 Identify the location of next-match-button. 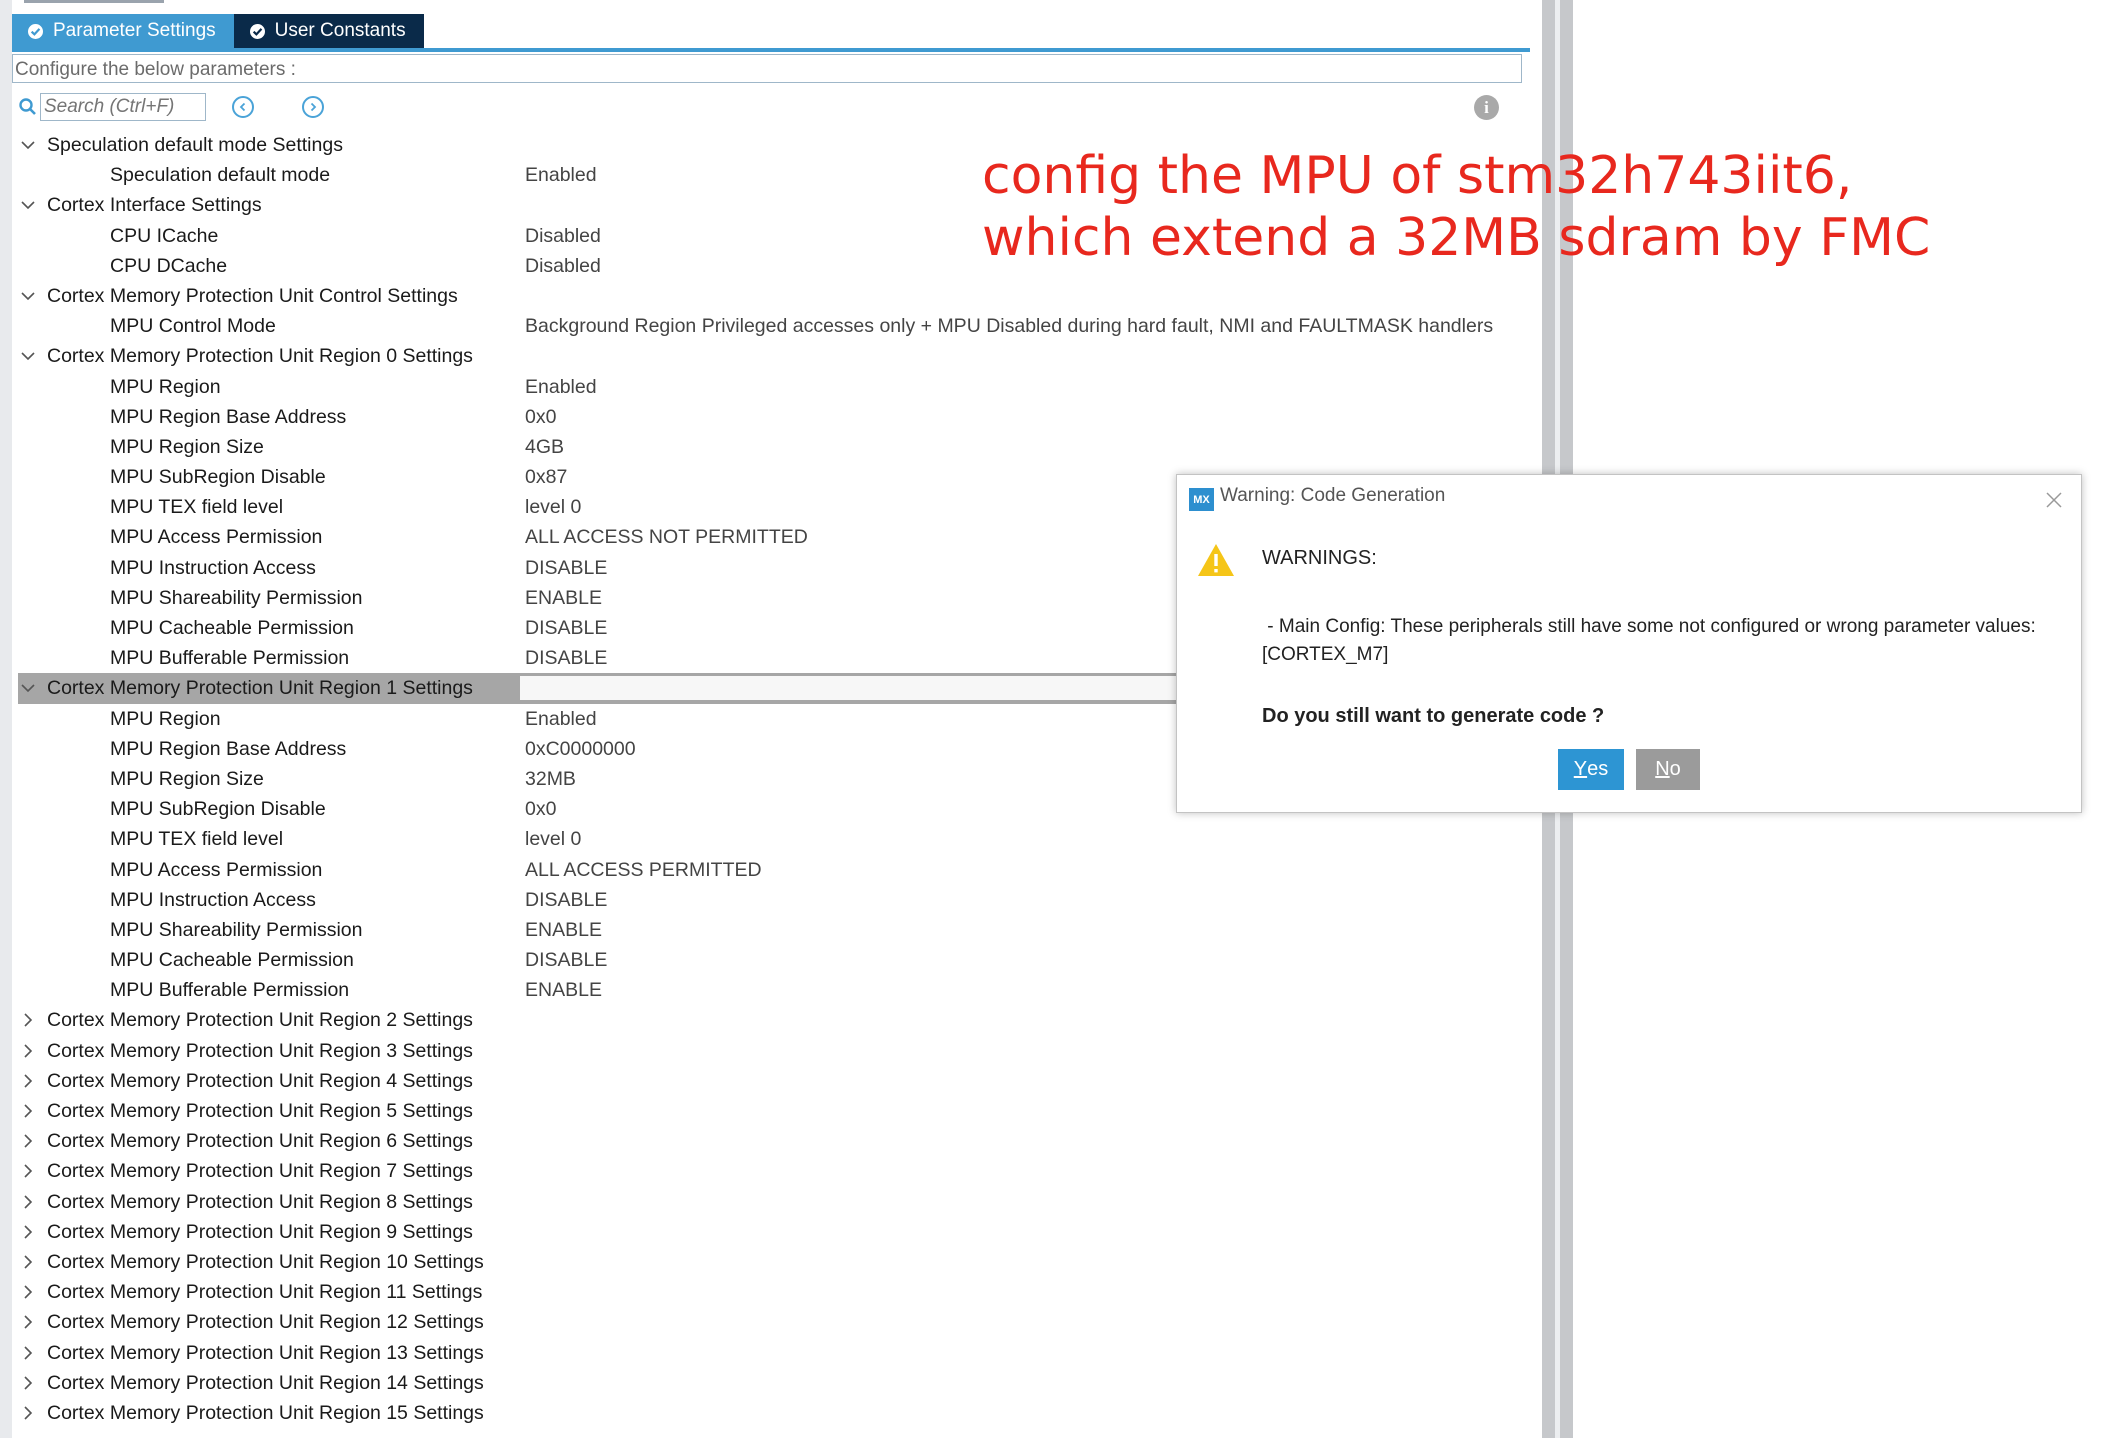
(313, 107).